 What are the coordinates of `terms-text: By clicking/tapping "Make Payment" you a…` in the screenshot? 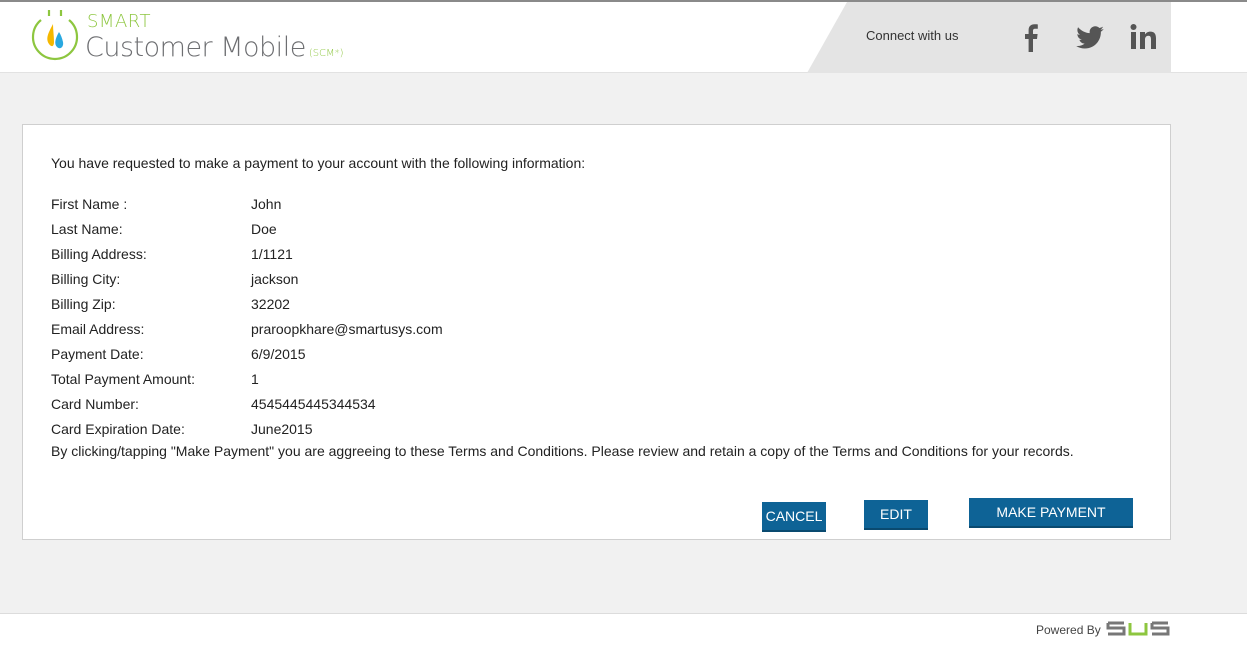 It's located at (562, 451).